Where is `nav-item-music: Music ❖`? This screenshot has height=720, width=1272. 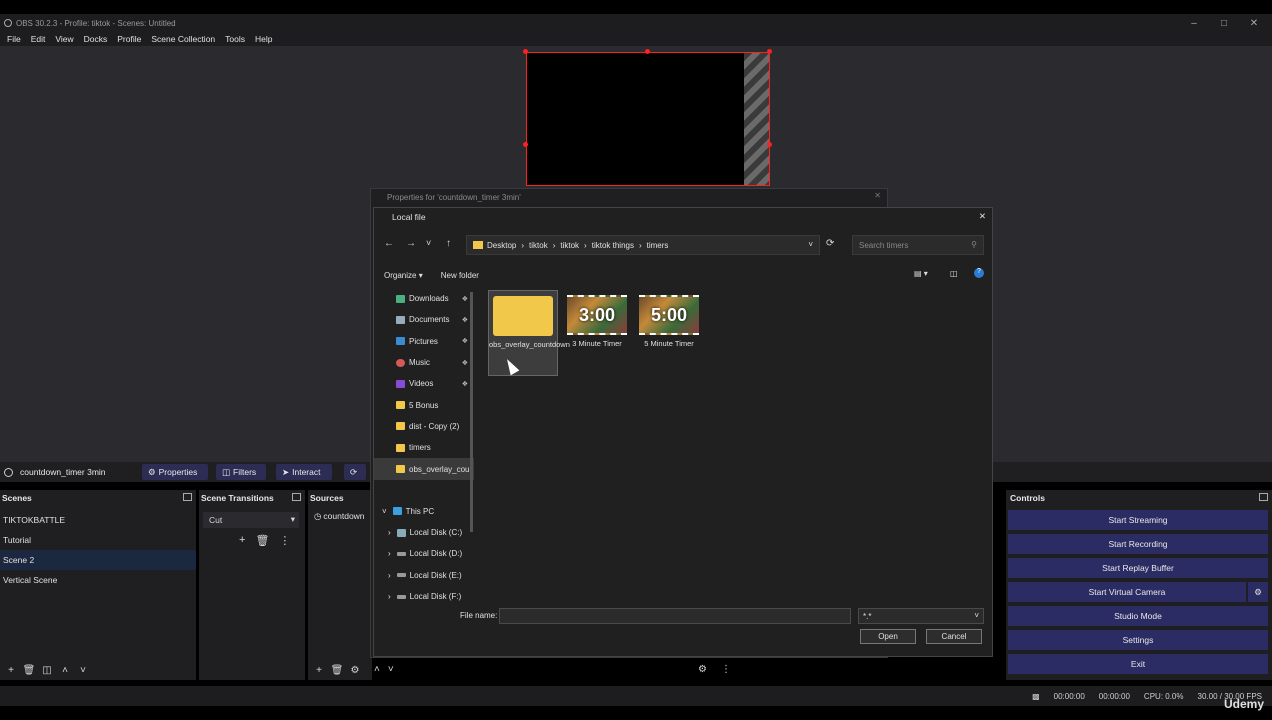 nav-item-music: Music ❖ is located at coordinates (424, 362).